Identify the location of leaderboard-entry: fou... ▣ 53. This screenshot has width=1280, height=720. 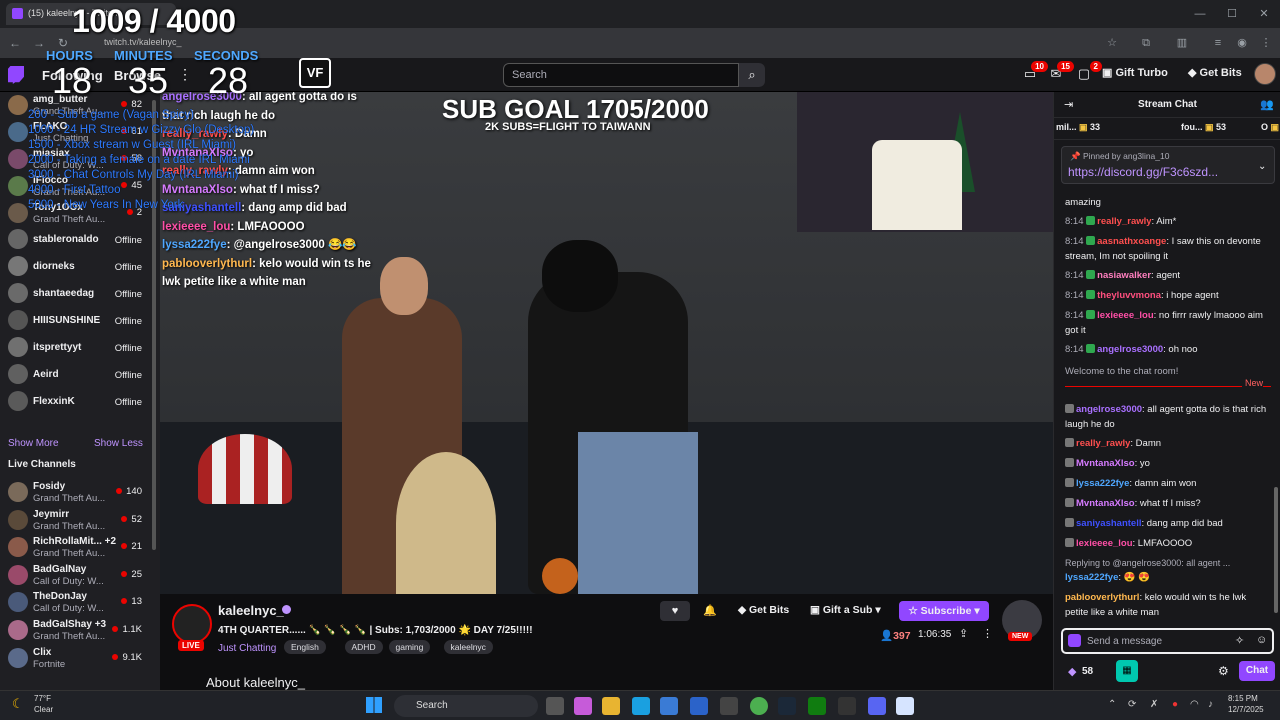
(1203, 127).